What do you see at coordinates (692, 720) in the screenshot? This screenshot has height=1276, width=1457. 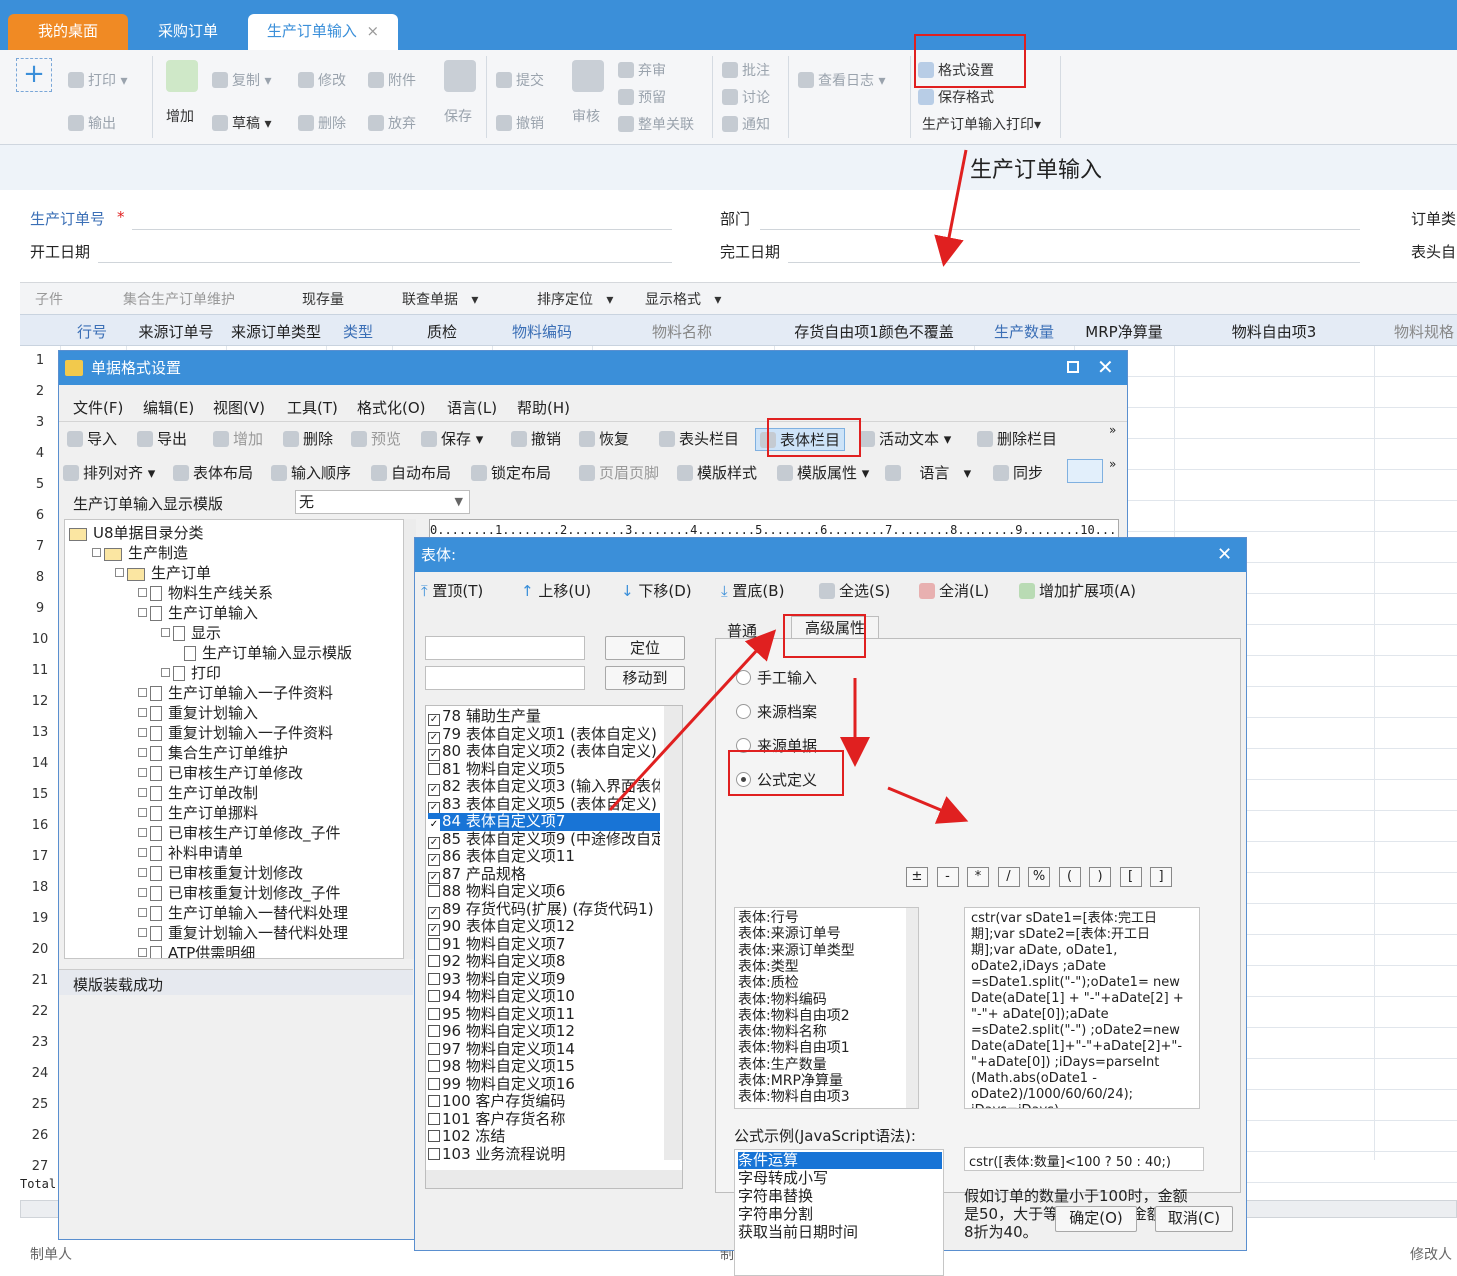 I see `arrow-to-advanced` at bounding box center [692, 720].